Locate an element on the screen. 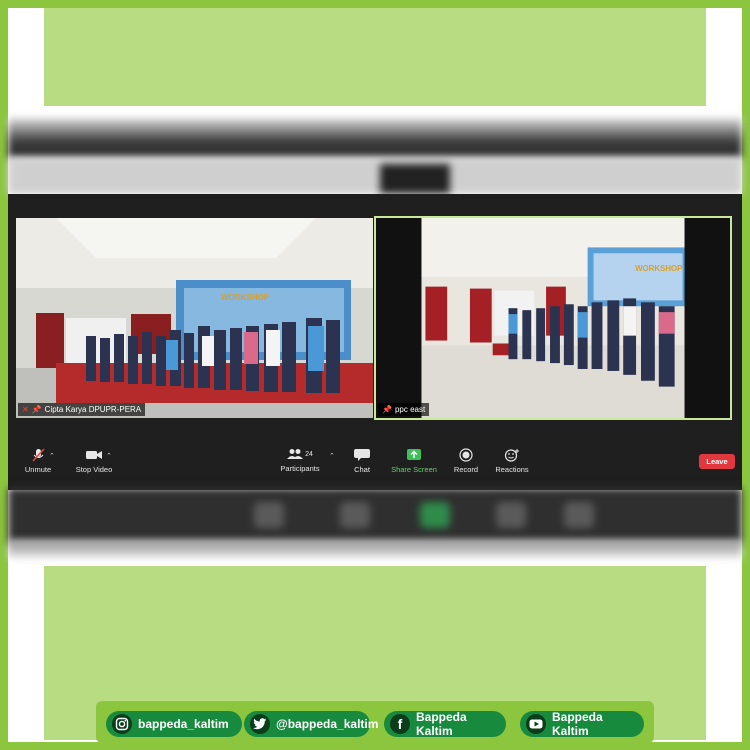  unmute-button: Unmute is located at coordinates (38, 458).